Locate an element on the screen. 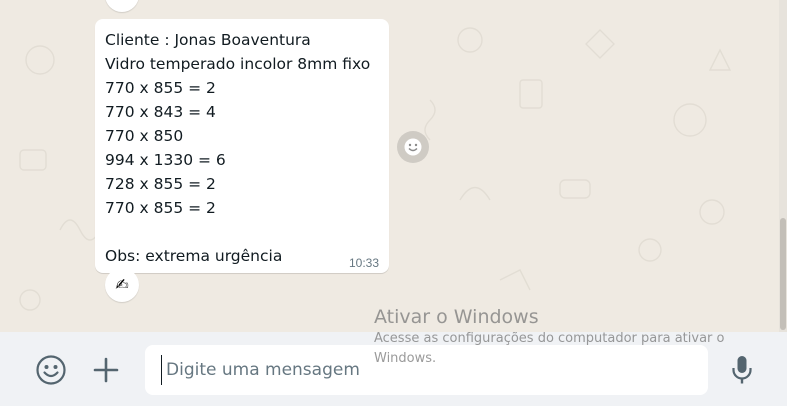 The height and width of the screenshot is (406, 787). message-input-box is located at coordinates (426, 370).